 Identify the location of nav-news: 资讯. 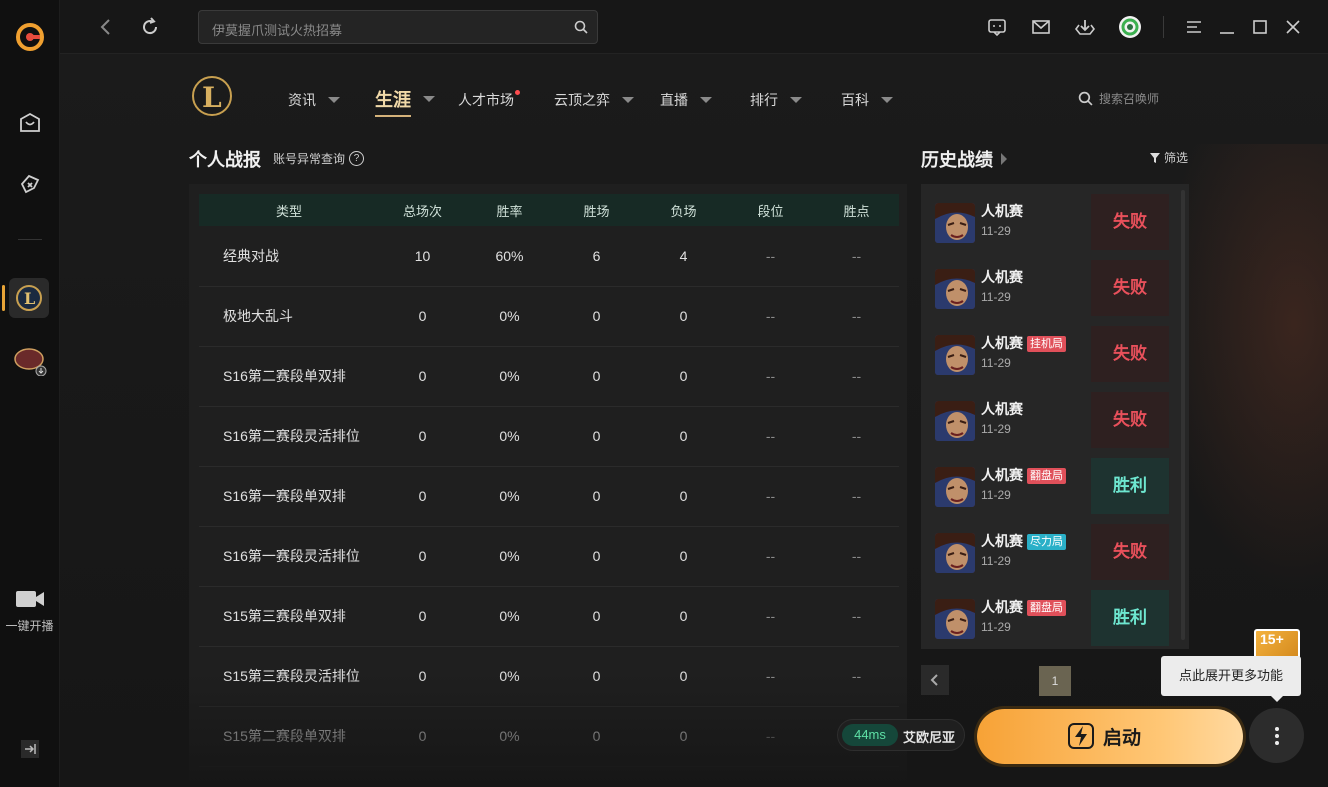
(314, 100).